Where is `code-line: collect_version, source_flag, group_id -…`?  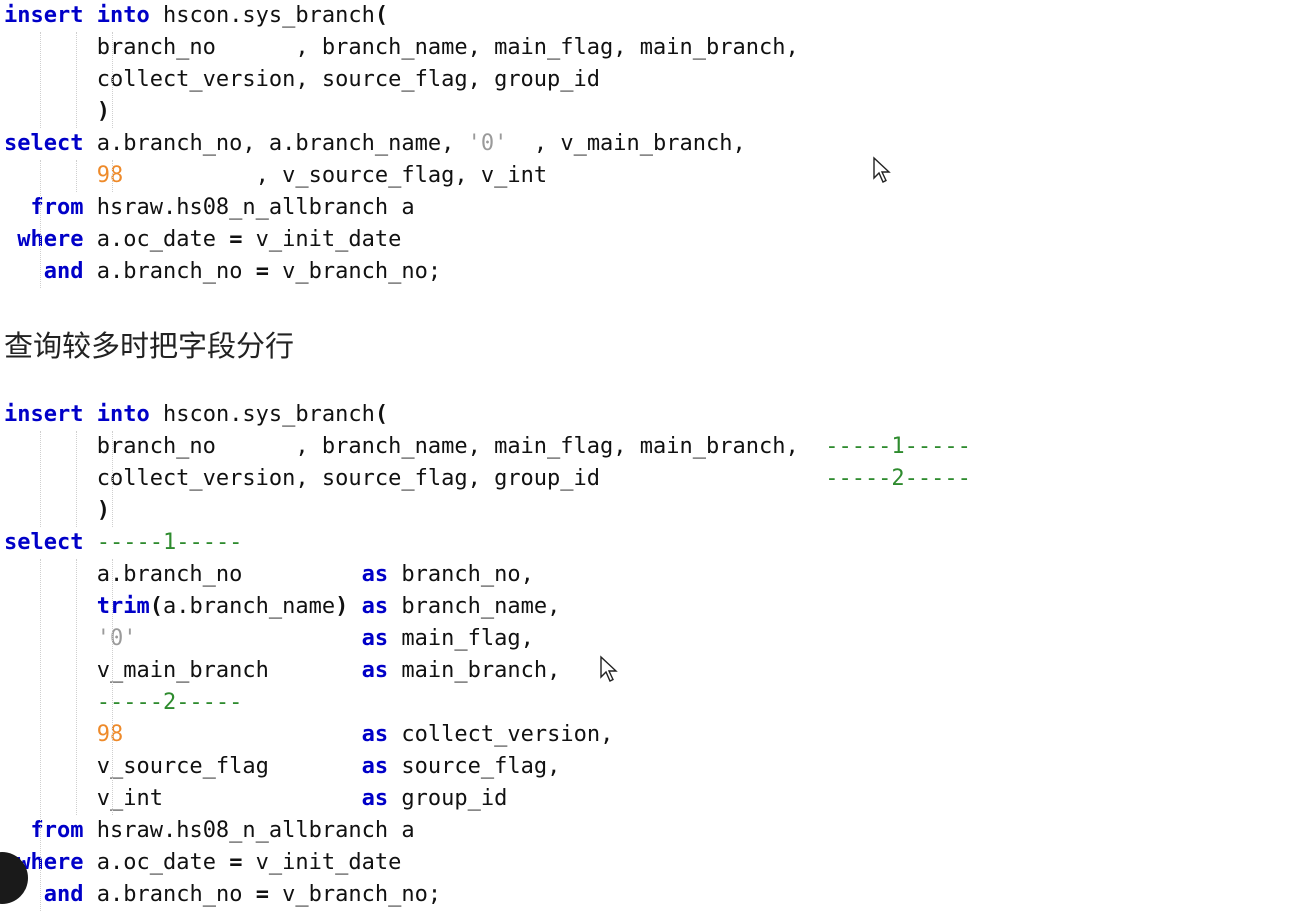
code-line: collect_version, source_flag, group_id -… is located at coordinates (487, 479).